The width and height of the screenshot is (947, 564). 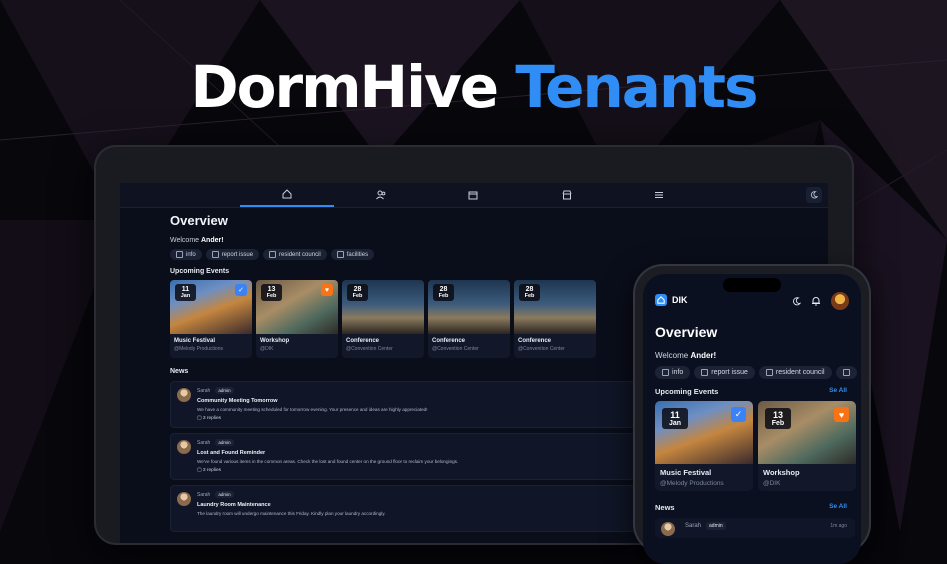 What do you see at coordinates (838, 391) in the screenshot?
I see `see-all-events-link: Se All` at bounding box center [838, 391].